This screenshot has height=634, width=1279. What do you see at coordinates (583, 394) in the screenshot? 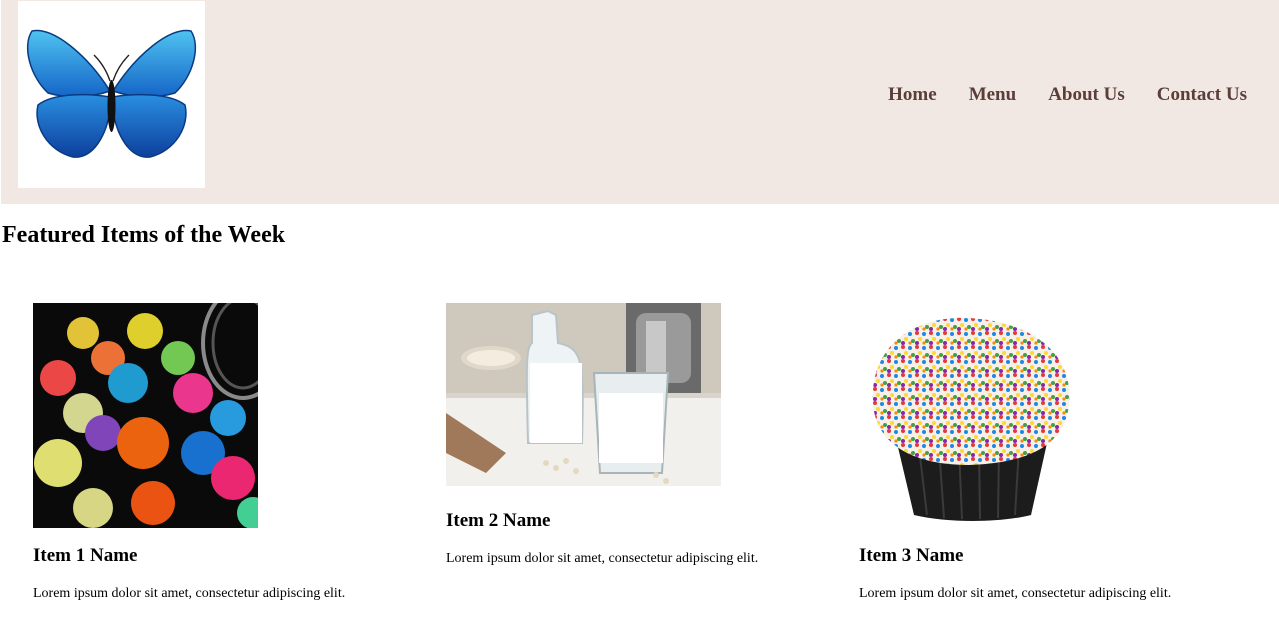
I see `milk-bottle-image` at bounding box center [583, 394].